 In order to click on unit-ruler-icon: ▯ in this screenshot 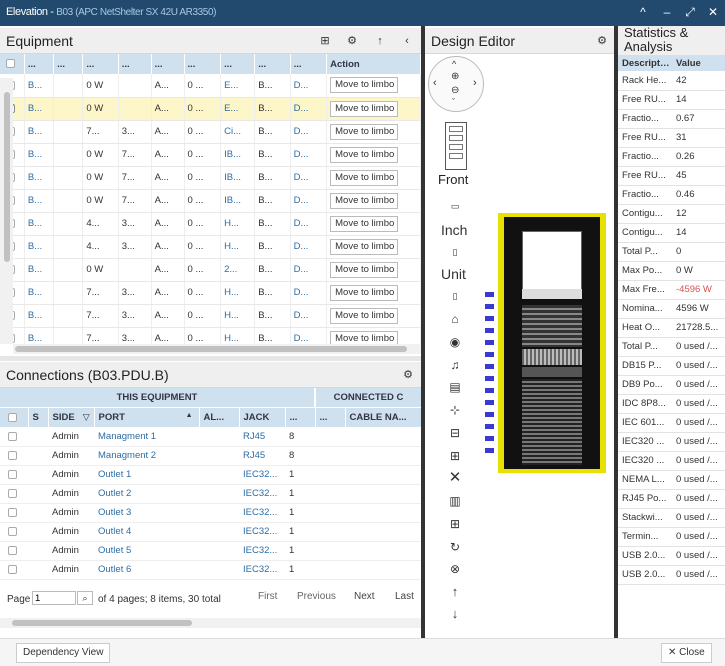, I will do `click(455, 296)`.